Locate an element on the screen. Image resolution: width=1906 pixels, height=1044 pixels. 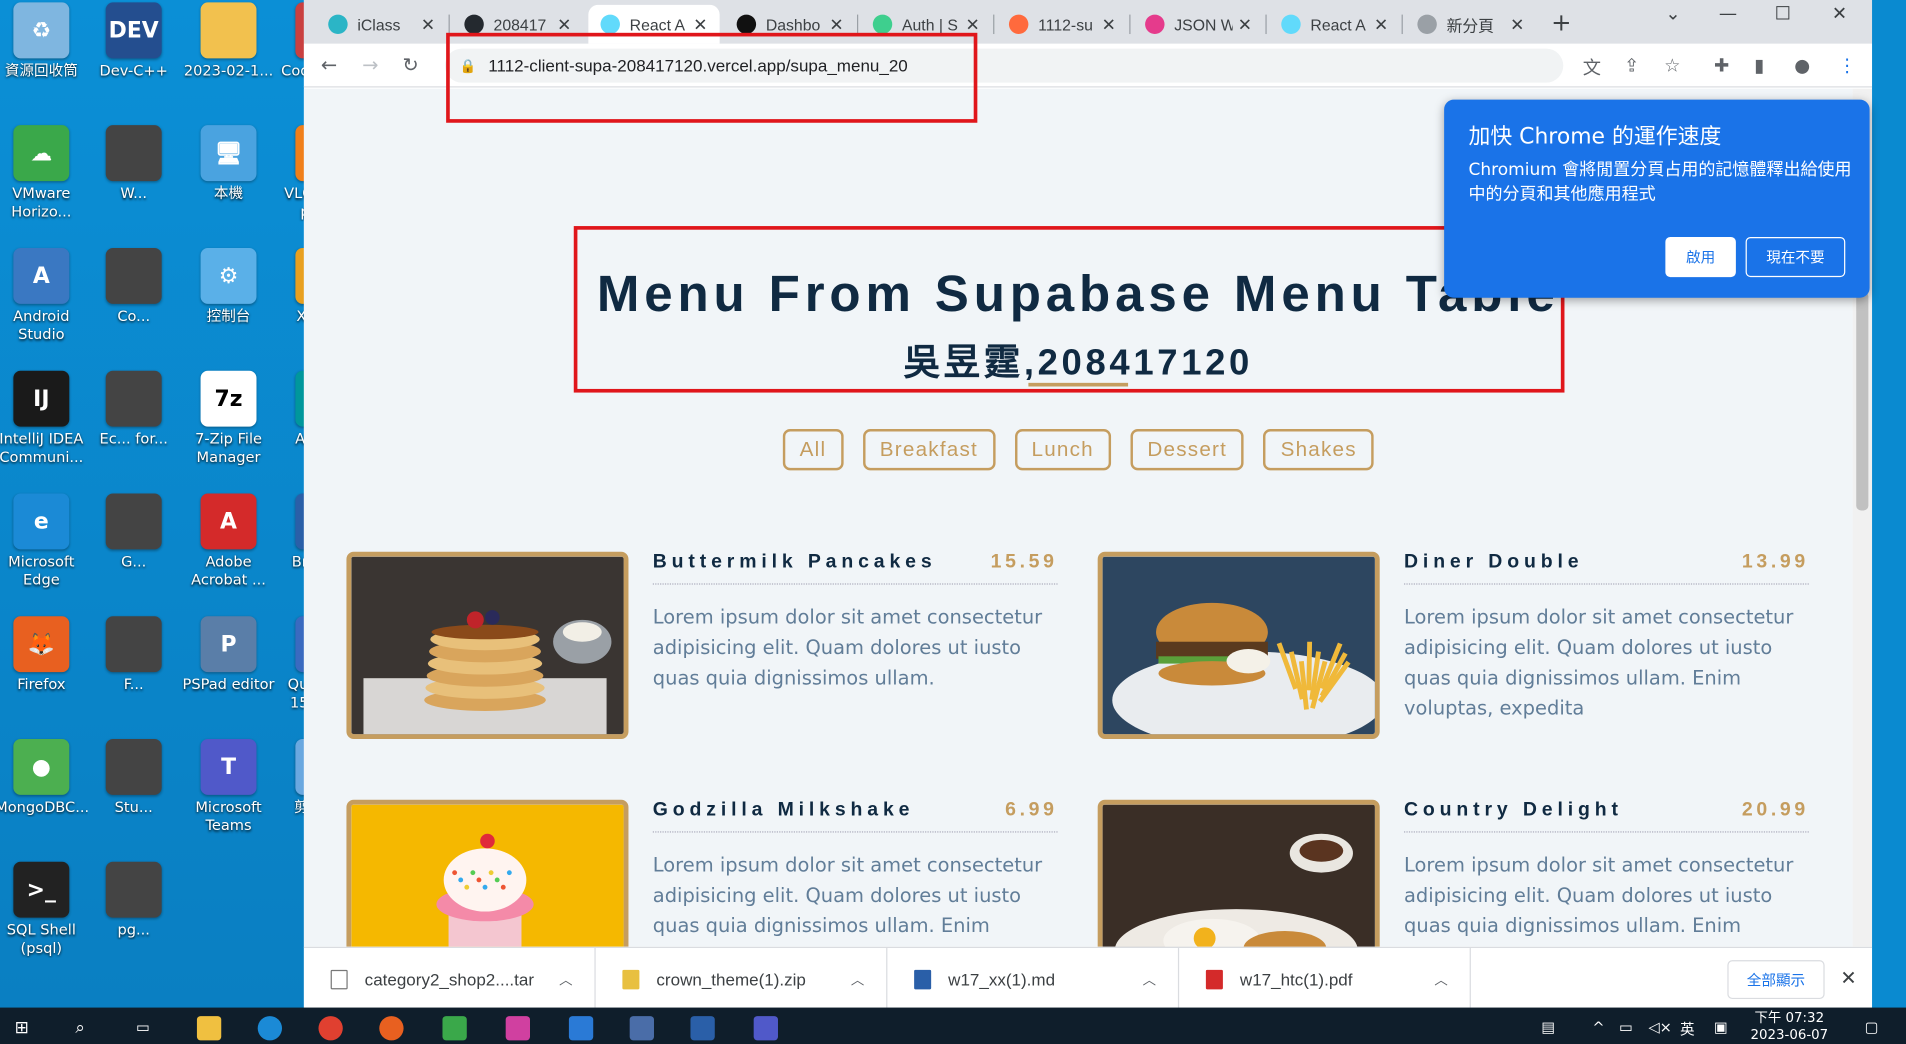
window-close-icon: ✕ is located at coordinates (1839, 13).